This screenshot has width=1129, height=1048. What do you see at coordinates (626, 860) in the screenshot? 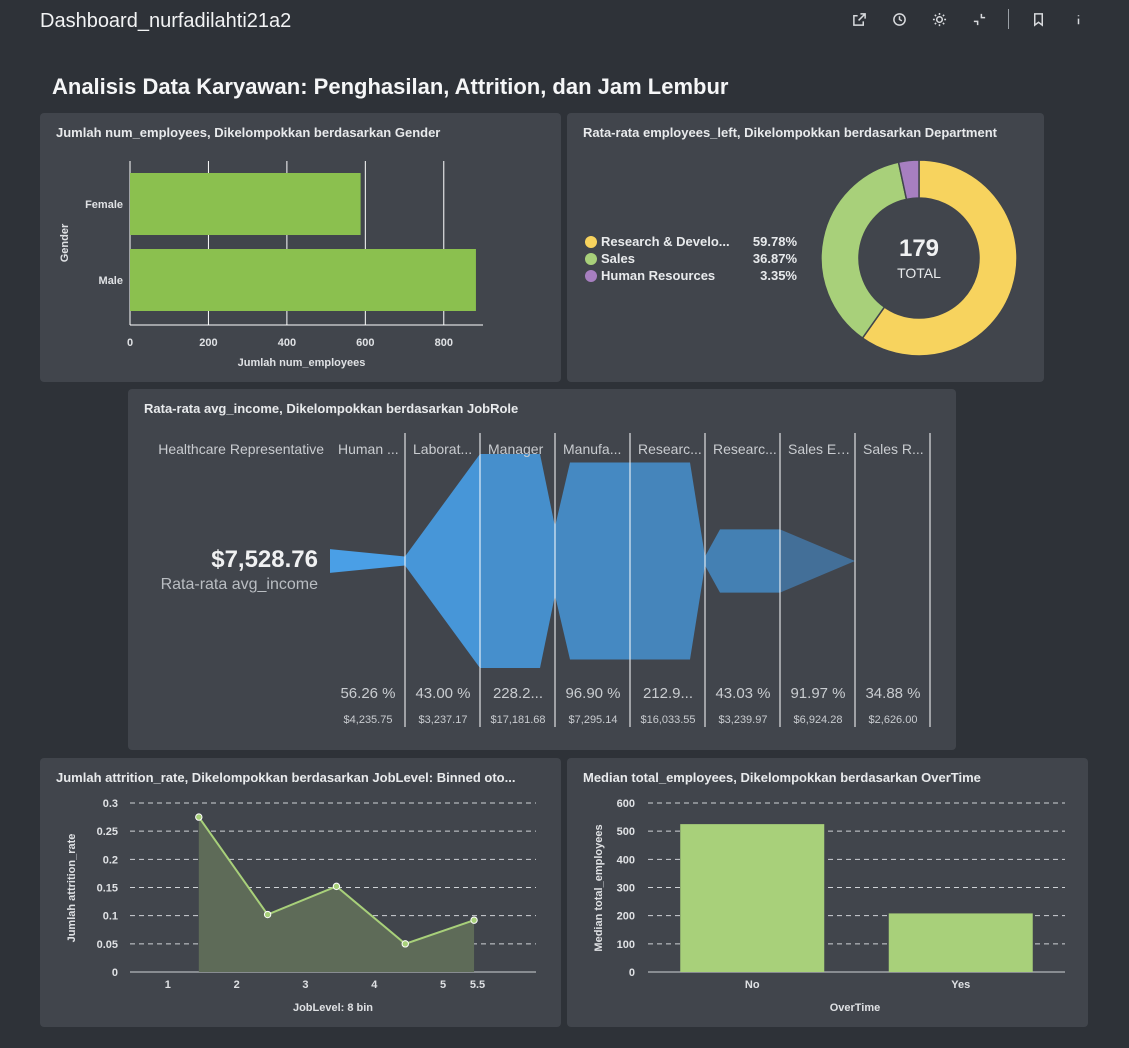
I see `y-tick-label: 400` at bounding box center [626, 860].